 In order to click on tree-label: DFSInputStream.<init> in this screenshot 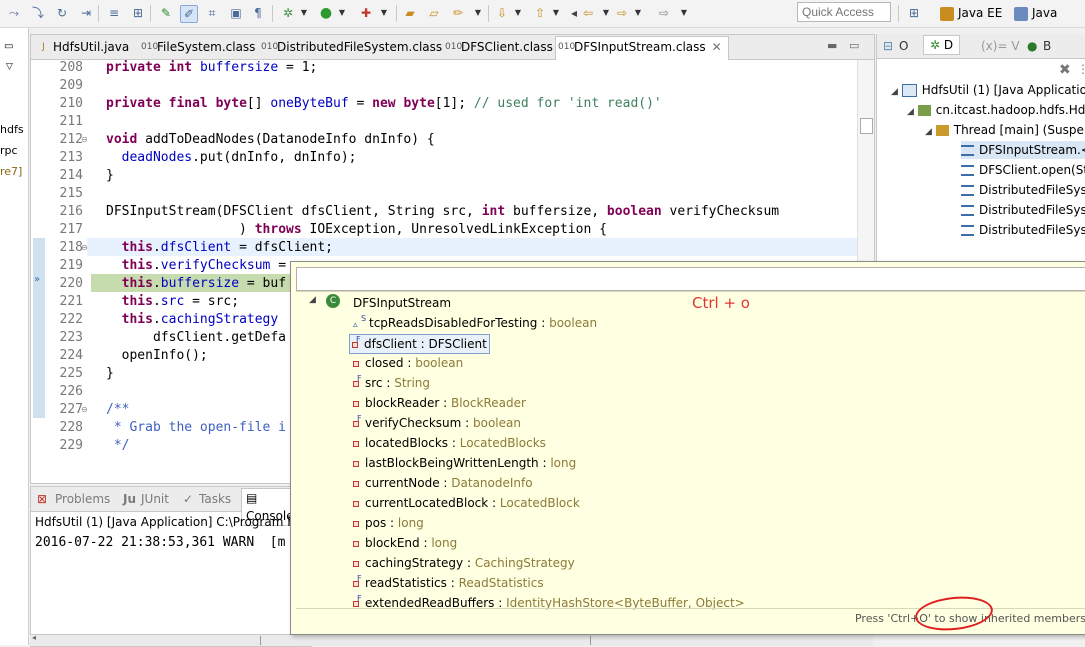, I will do `click(1032, 150)`.